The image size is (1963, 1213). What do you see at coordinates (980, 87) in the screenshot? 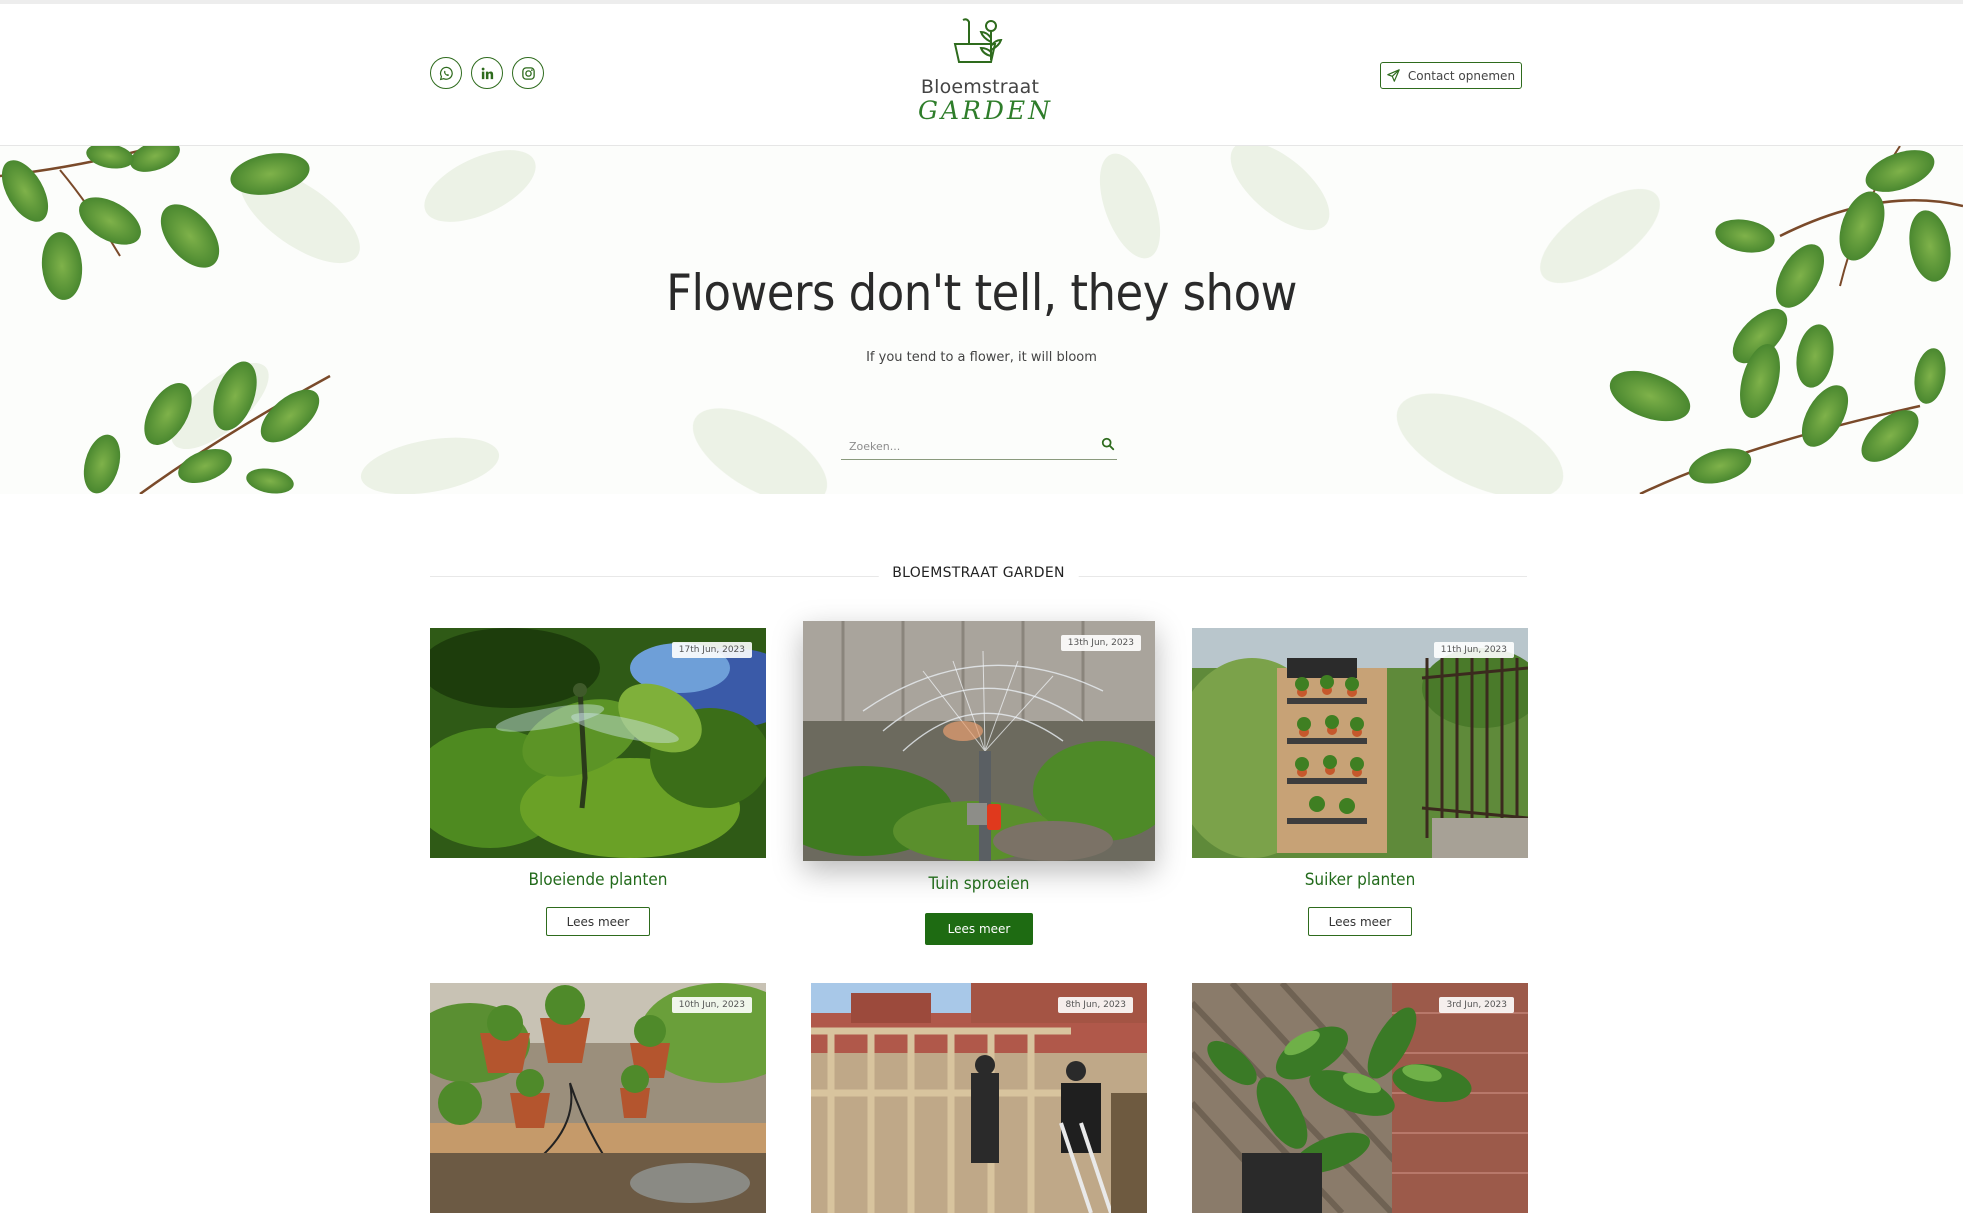
I see `logo-text-bloemstraat: Bloemstraat` at bounding box center [980, 87].